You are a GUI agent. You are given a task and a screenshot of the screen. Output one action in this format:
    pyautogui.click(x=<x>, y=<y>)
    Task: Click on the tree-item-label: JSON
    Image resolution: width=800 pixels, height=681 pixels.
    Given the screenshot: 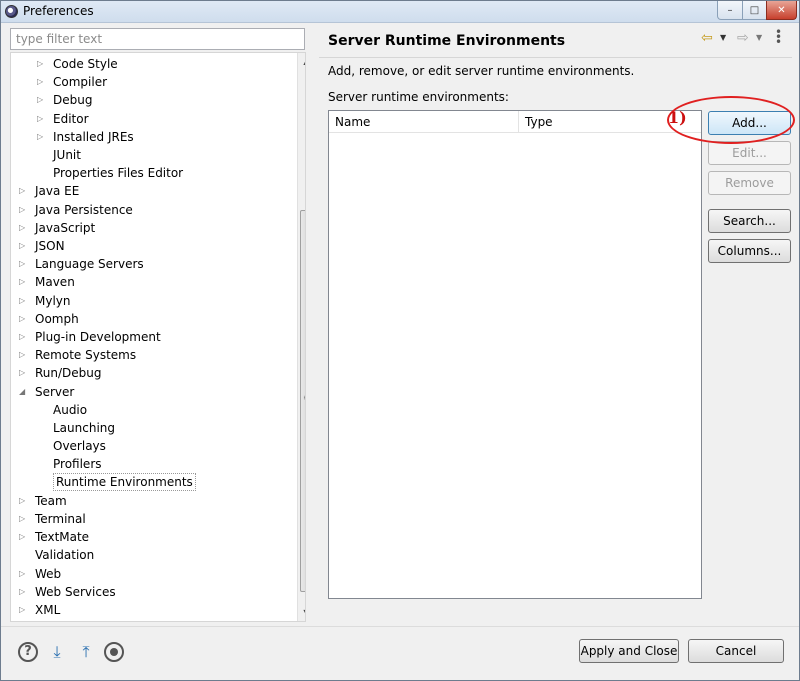 What is the action you would take?
    pyautogui.click(x=50, y=246)
    